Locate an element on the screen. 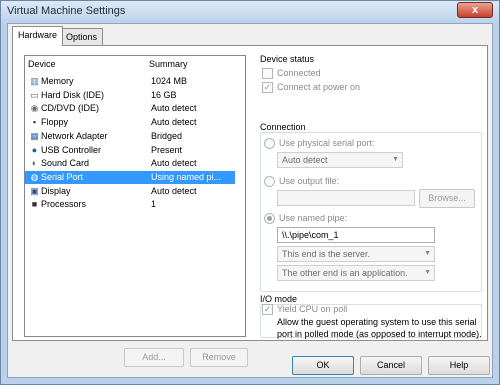  end-role-select: This end is the server. ▼ is located at coordinates (356, 254).